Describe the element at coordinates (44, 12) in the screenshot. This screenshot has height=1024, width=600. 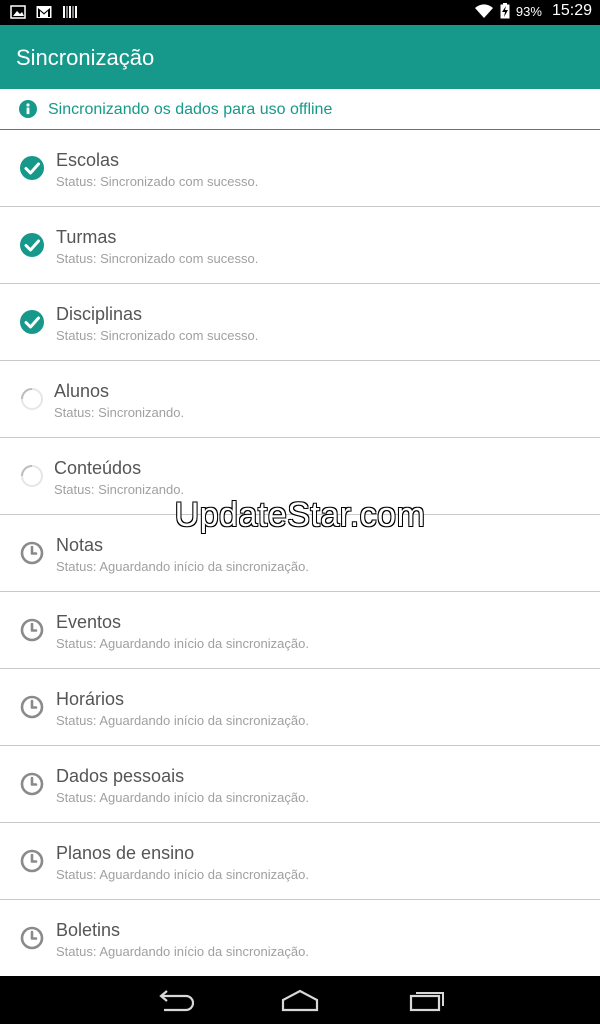
I see `gmail-icon` at that location.